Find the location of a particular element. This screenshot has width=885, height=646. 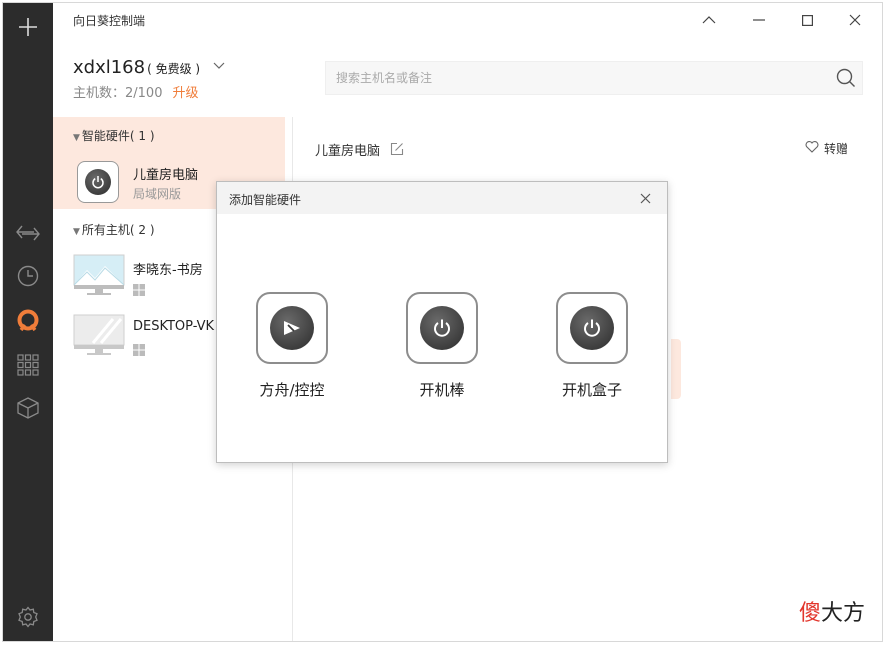

dialog-title: 添加智能硬件 is located at coordinates (265, 200).